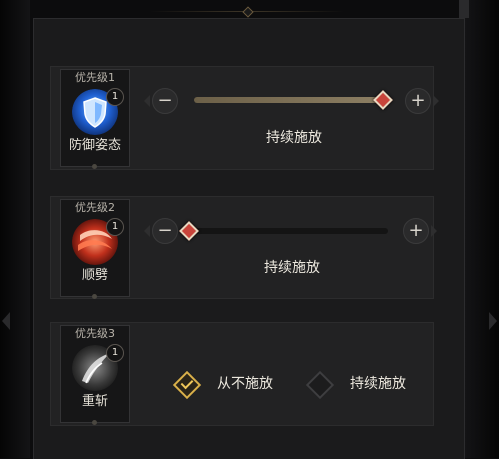  I want to click on skill-name: 防御姿态, so click(94, 145).